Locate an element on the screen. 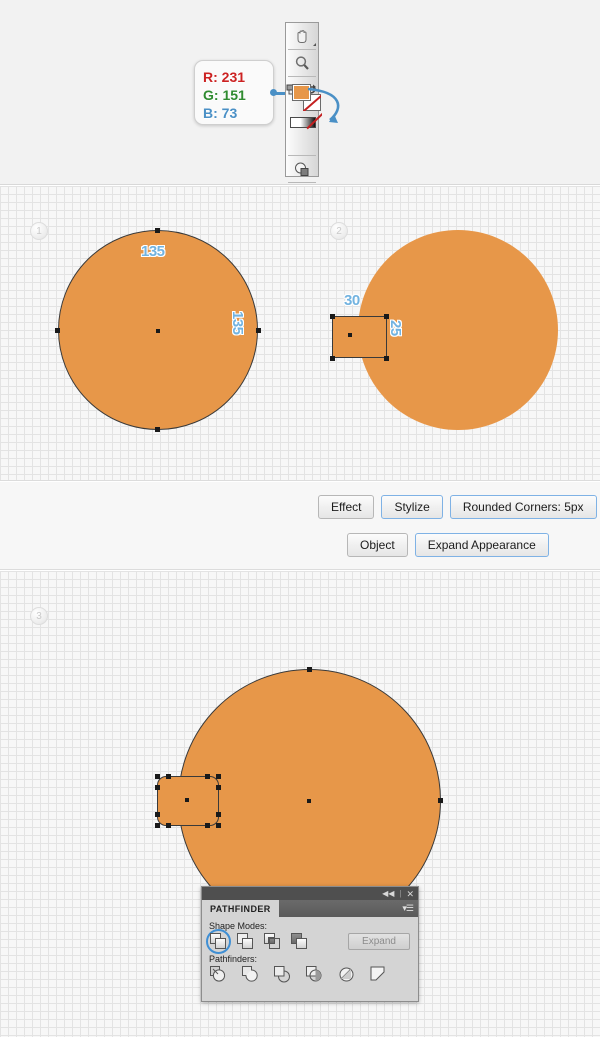 The image size is (600, 1037). hand-tool is located at coordinates (302, 36).